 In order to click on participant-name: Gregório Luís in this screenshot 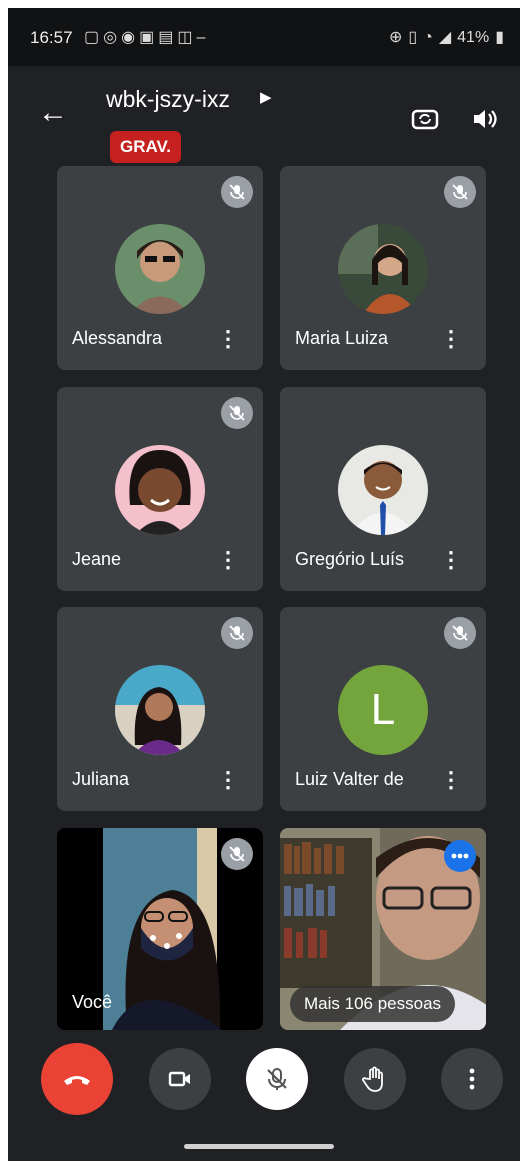, I will do `click(350, 559)`.